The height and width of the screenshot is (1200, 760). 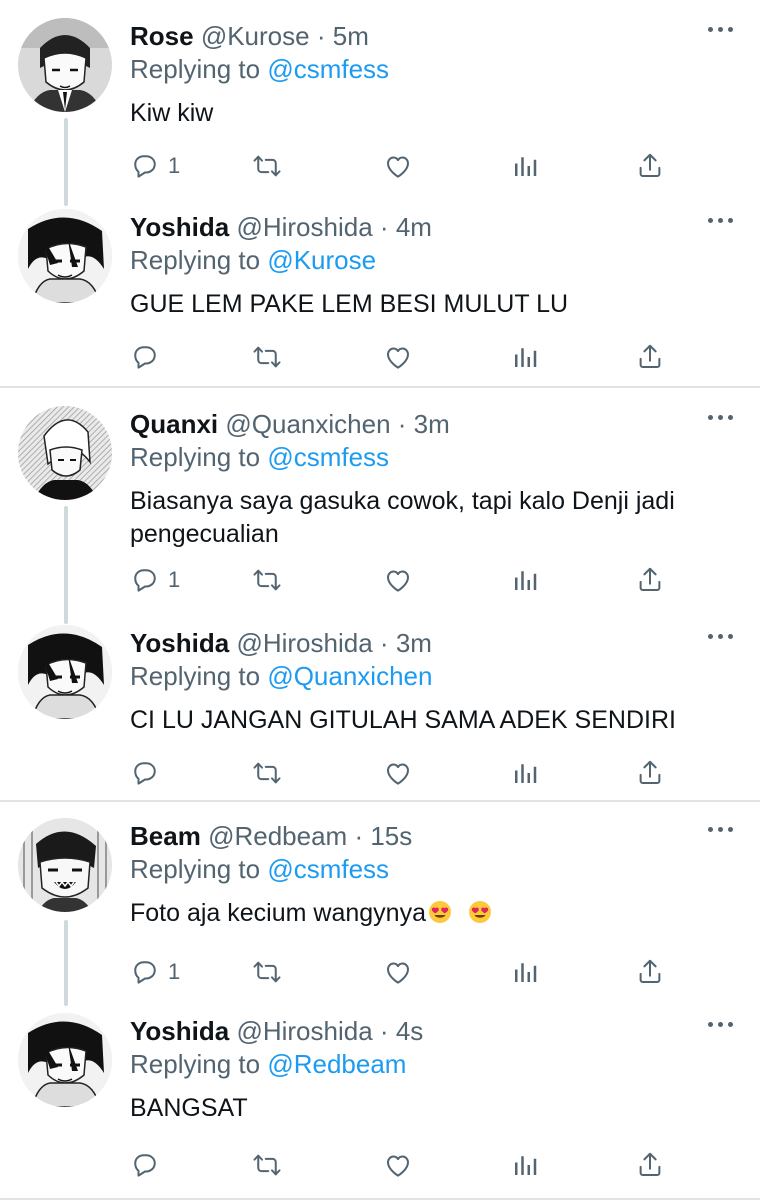 What do you see at coordinates (145, 1165) in the screenshot?
I see `reply-icon` at bounding box center [145, 1165].